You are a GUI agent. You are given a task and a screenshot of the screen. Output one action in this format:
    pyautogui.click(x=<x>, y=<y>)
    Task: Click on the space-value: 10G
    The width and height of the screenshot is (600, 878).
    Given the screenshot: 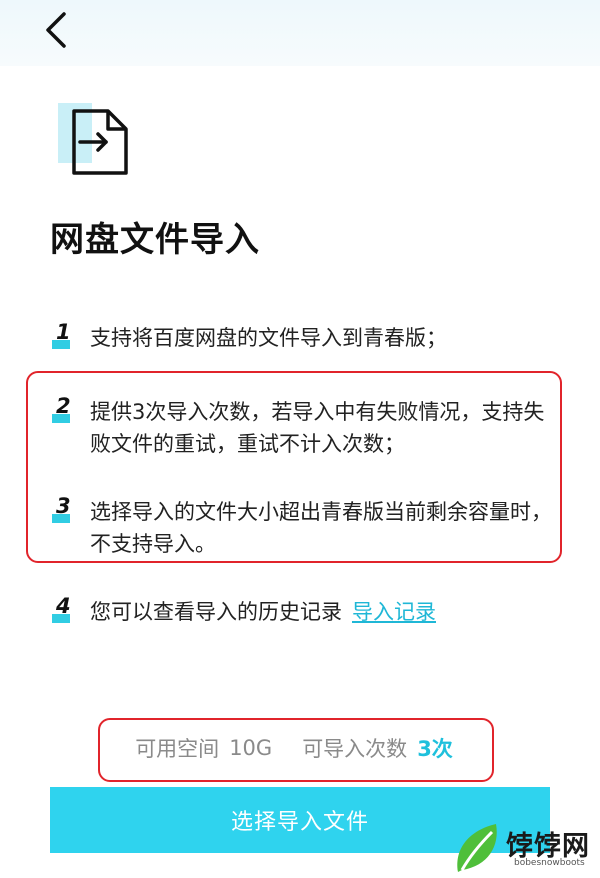 What is the action you would take?
    pyautogui.click(x=251, y=748)
    